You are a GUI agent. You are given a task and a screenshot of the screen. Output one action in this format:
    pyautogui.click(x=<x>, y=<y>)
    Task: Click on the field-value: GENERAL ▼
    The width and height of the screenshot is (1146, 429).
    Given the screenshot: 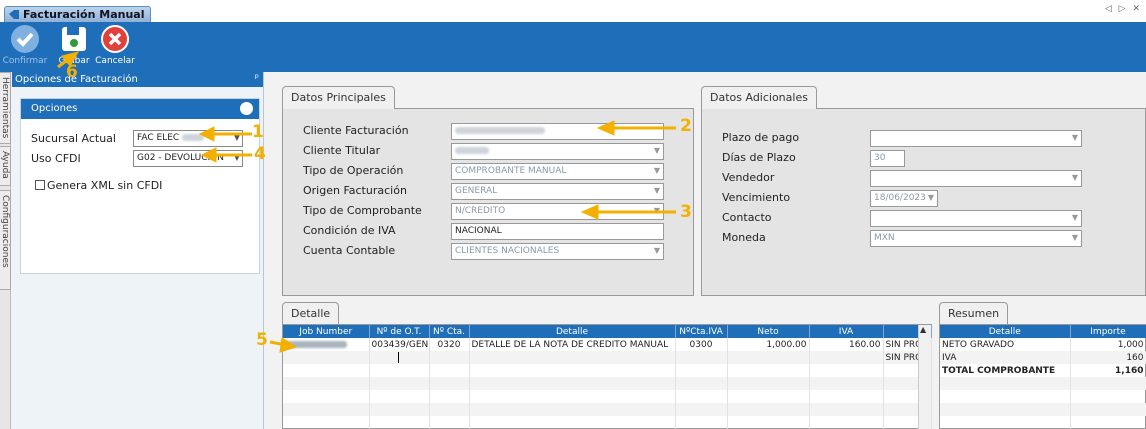 What is the action you would take?
    pyautogui.click(x=557, y=191)
    